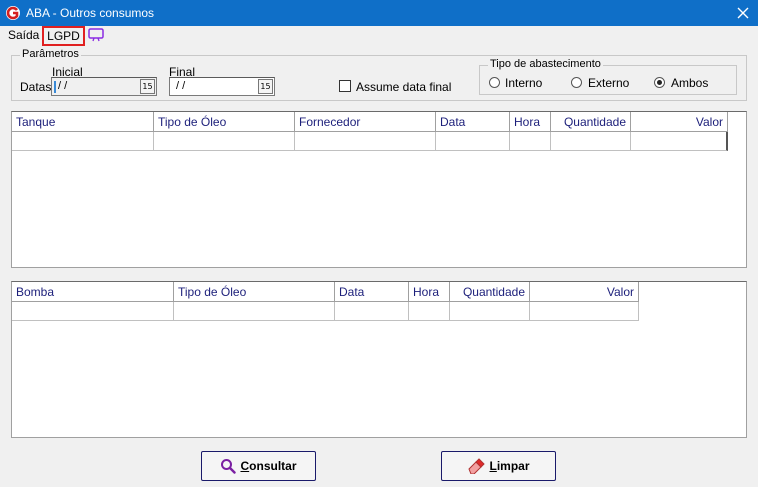 Image resolution: width=758 pixels, height=487 pixels. I want to click on app-logo-icon, so click(13, 13).